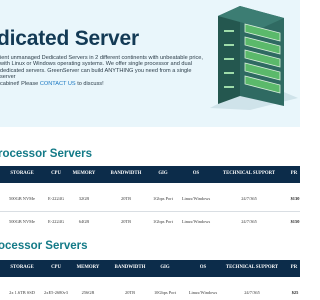 This screenshot has width=320, height=300. Describe the element at coordinates (46, 154) in the screenshot. I see `section-title-single-processor: rocessor Servers` at that location.